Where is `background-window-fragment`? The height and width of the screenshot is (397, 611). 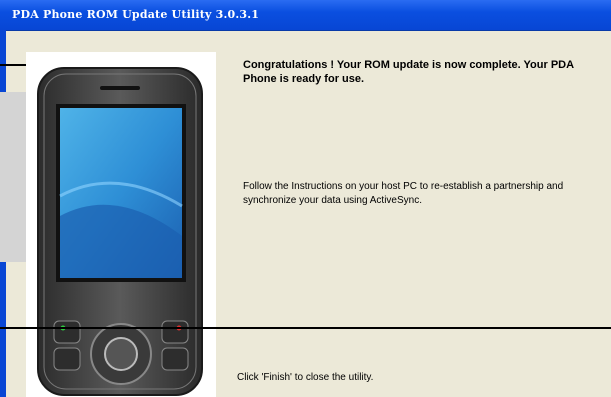 background-window-fragment is located at coordinates (14, 177).